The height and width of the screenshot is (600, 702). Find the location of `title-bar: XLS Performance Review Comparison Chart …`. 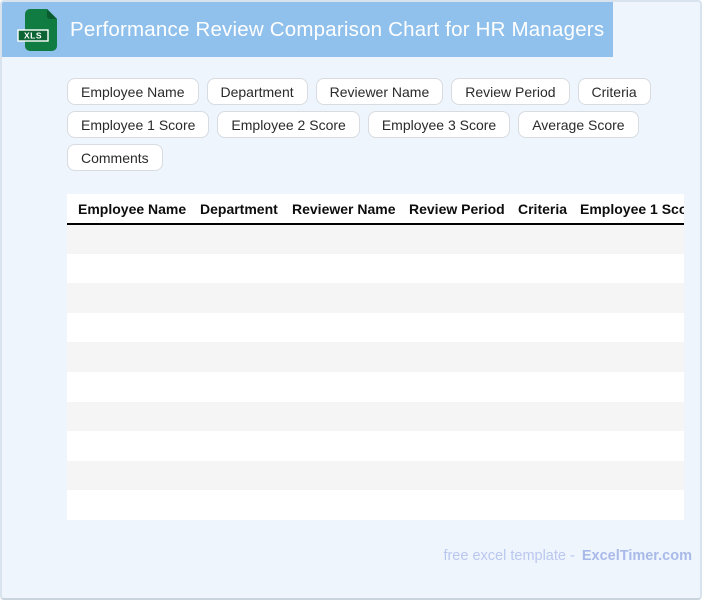

title-bar: XLS Performance Review Comparison Chart … is located at coordinates (307, 29).